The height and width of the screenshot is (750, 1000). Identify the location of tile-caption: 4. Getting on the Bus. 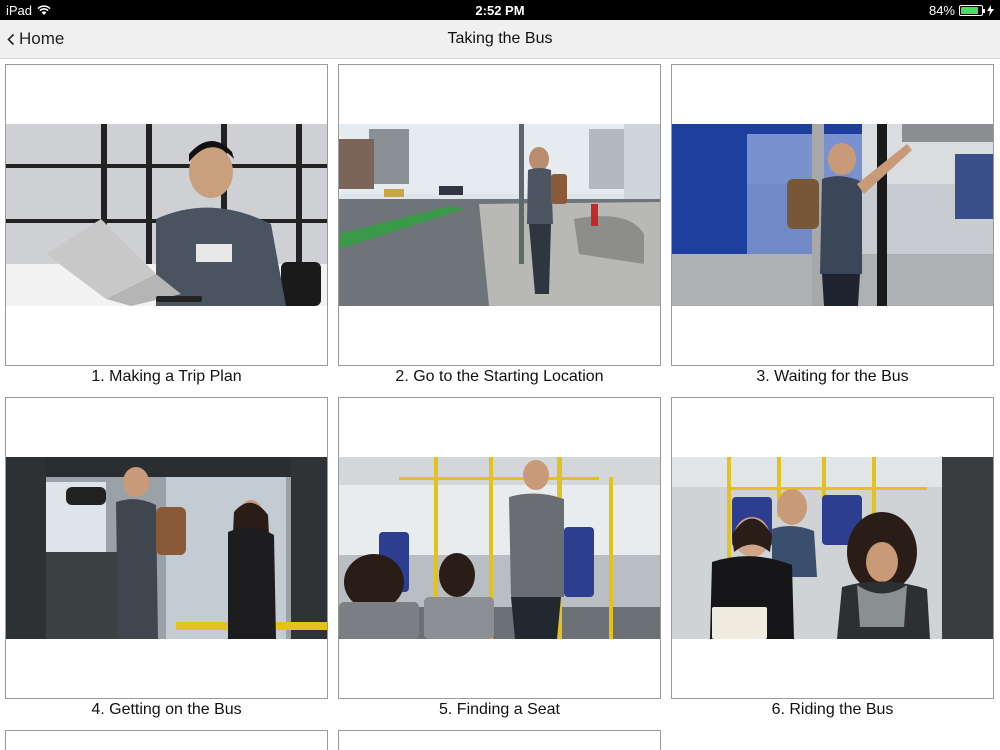
(166, 709).